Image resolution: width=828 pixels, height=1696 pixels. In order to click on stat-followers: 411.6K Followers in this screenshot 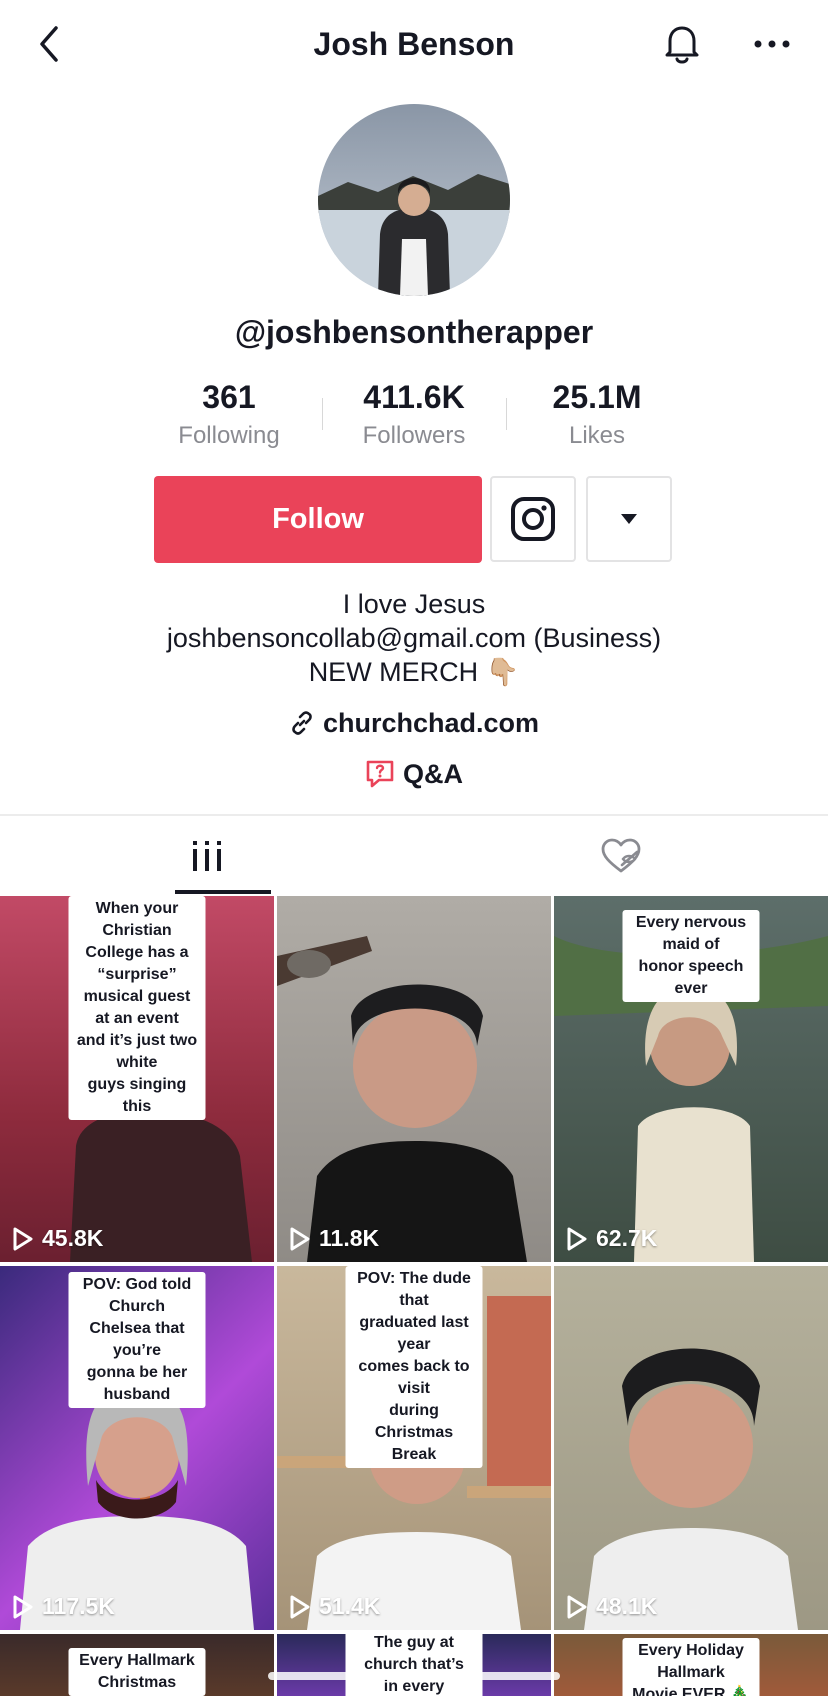, I will do `click(414, 415)`.